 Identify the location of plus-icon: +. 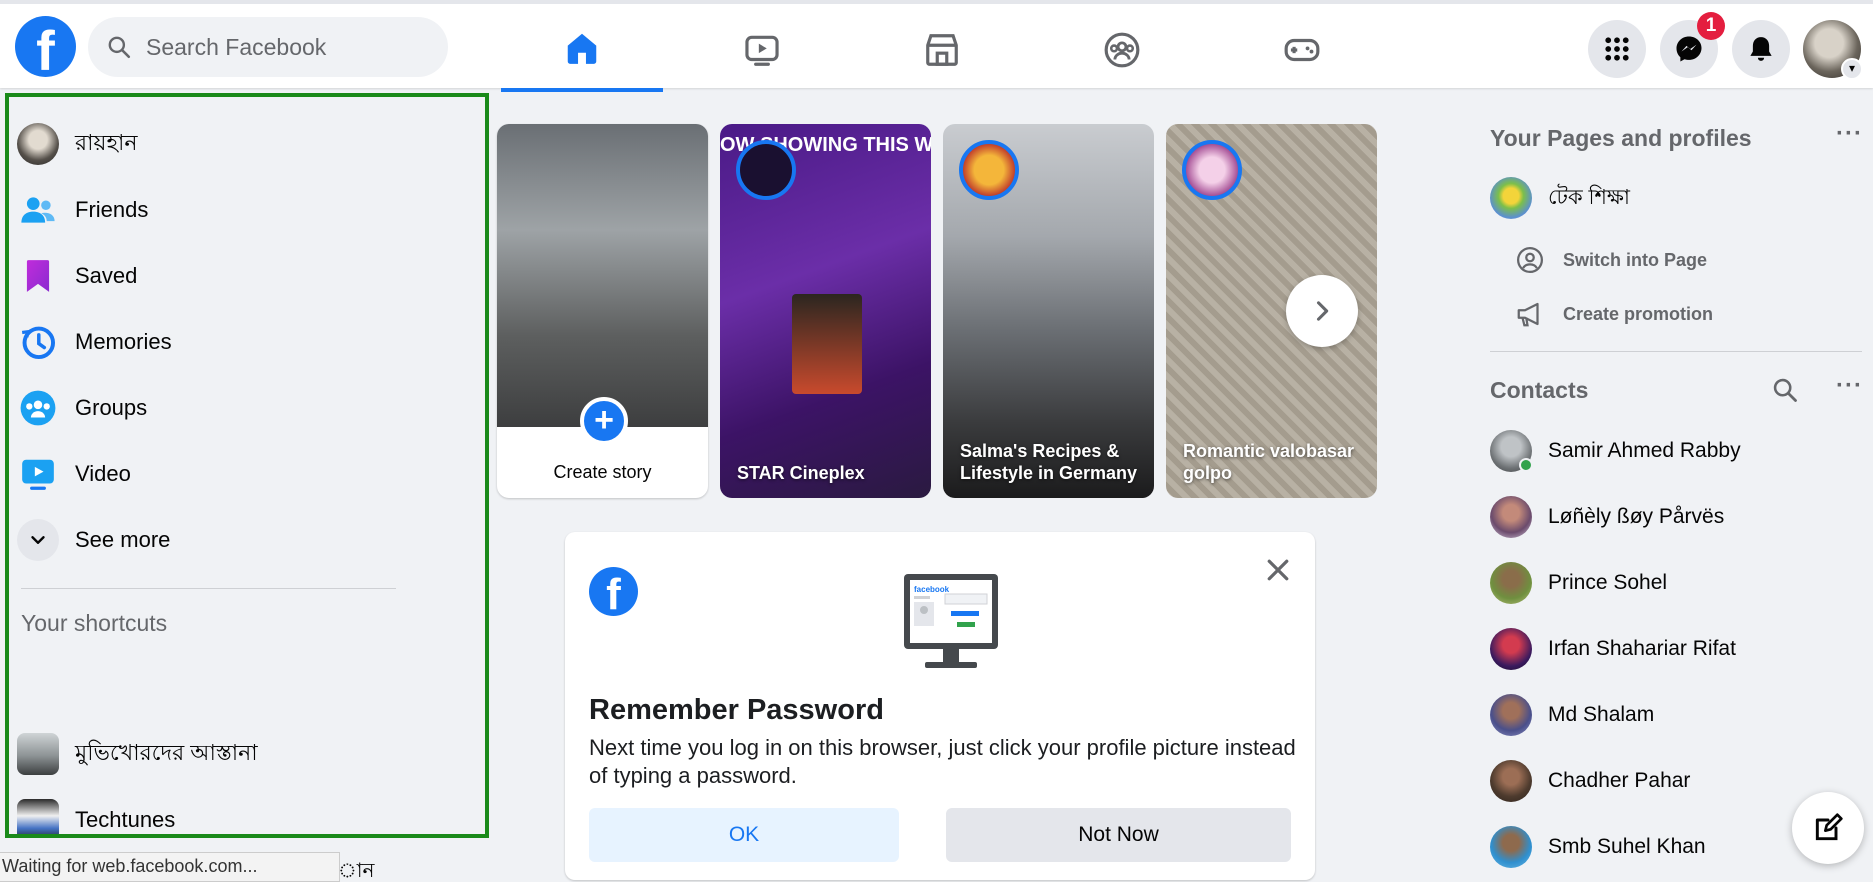
(604, 421).